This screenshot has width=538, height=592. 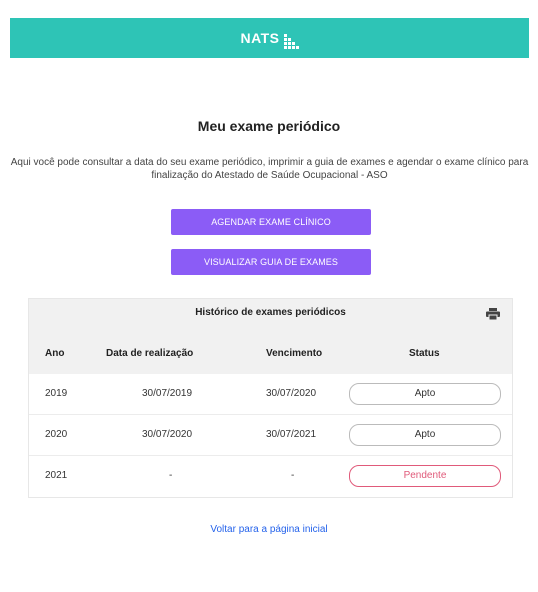 I want to click on column-header-year: Ano, so click(x=55, y=353).